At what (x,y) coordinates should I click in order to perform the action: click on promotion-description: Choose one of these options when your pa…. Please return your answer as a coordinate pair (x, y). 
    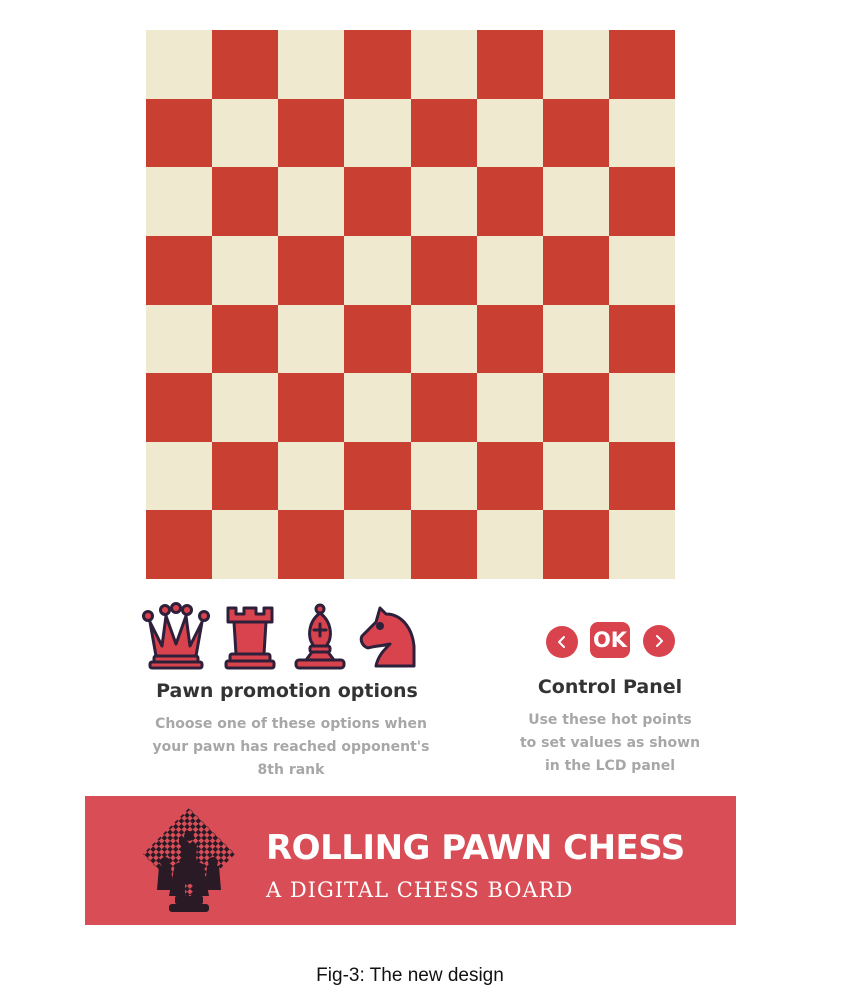
    Looking at the image, I should click on (291, 747).